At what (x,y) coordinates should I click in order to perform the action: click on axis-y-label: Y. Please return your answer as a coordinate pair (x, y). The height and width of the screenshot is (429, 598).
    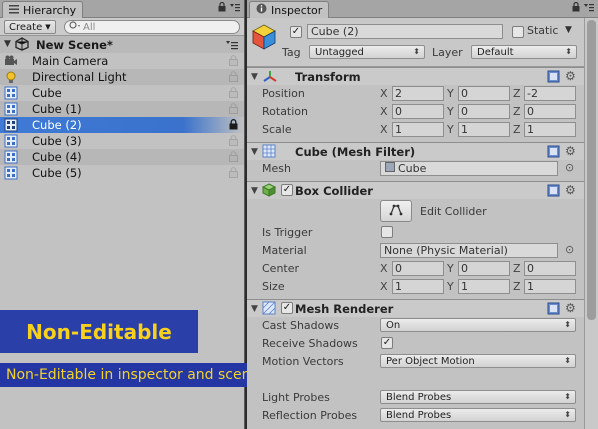
    Looking at the image, I should click on (450, 111).